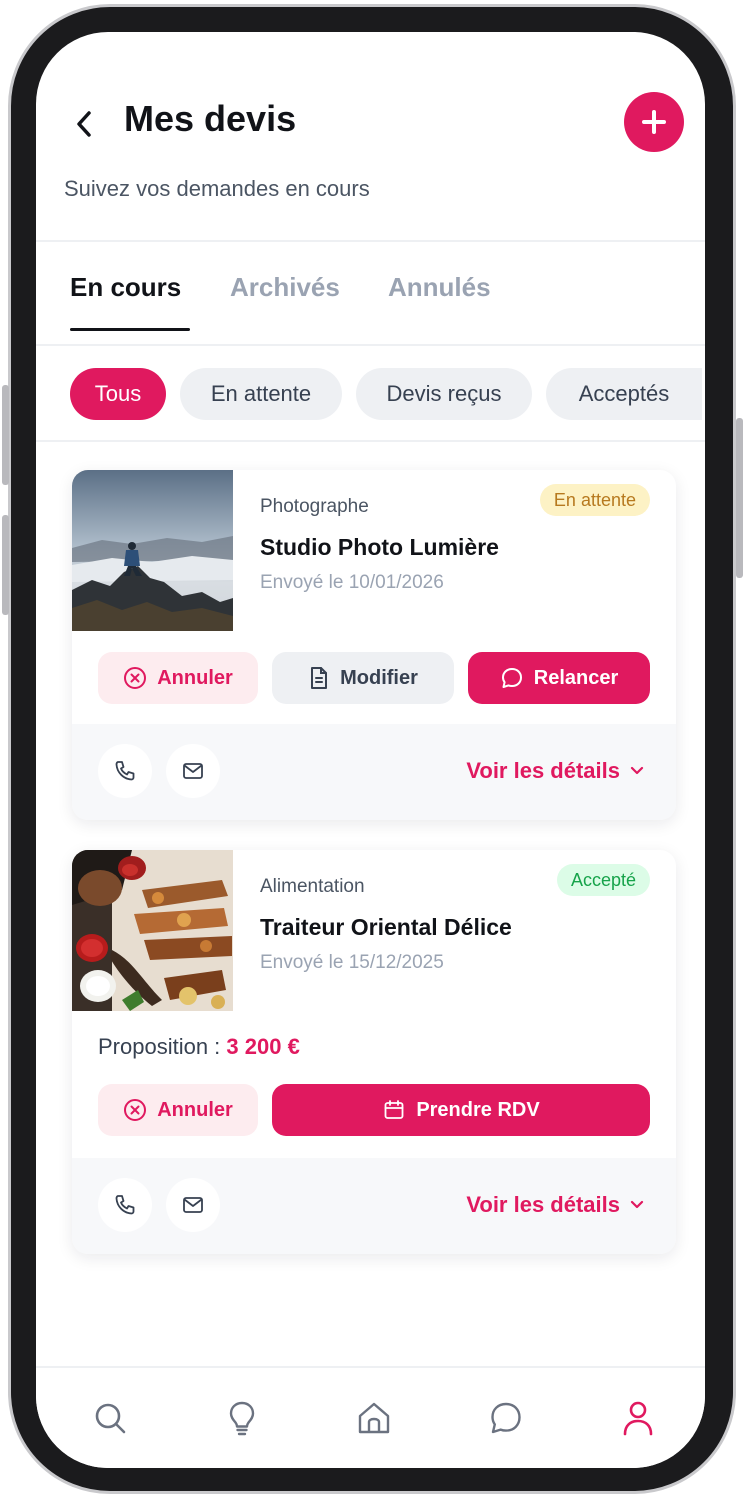  I want to click on phone-power-button, so click(739, 498).